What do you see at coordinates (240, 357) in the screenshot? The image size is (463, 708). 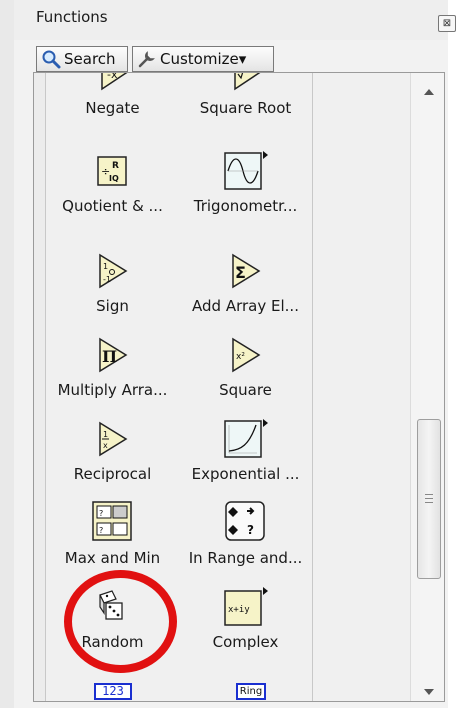 I see `svg-text: x²` at bounding box center [240, 357].